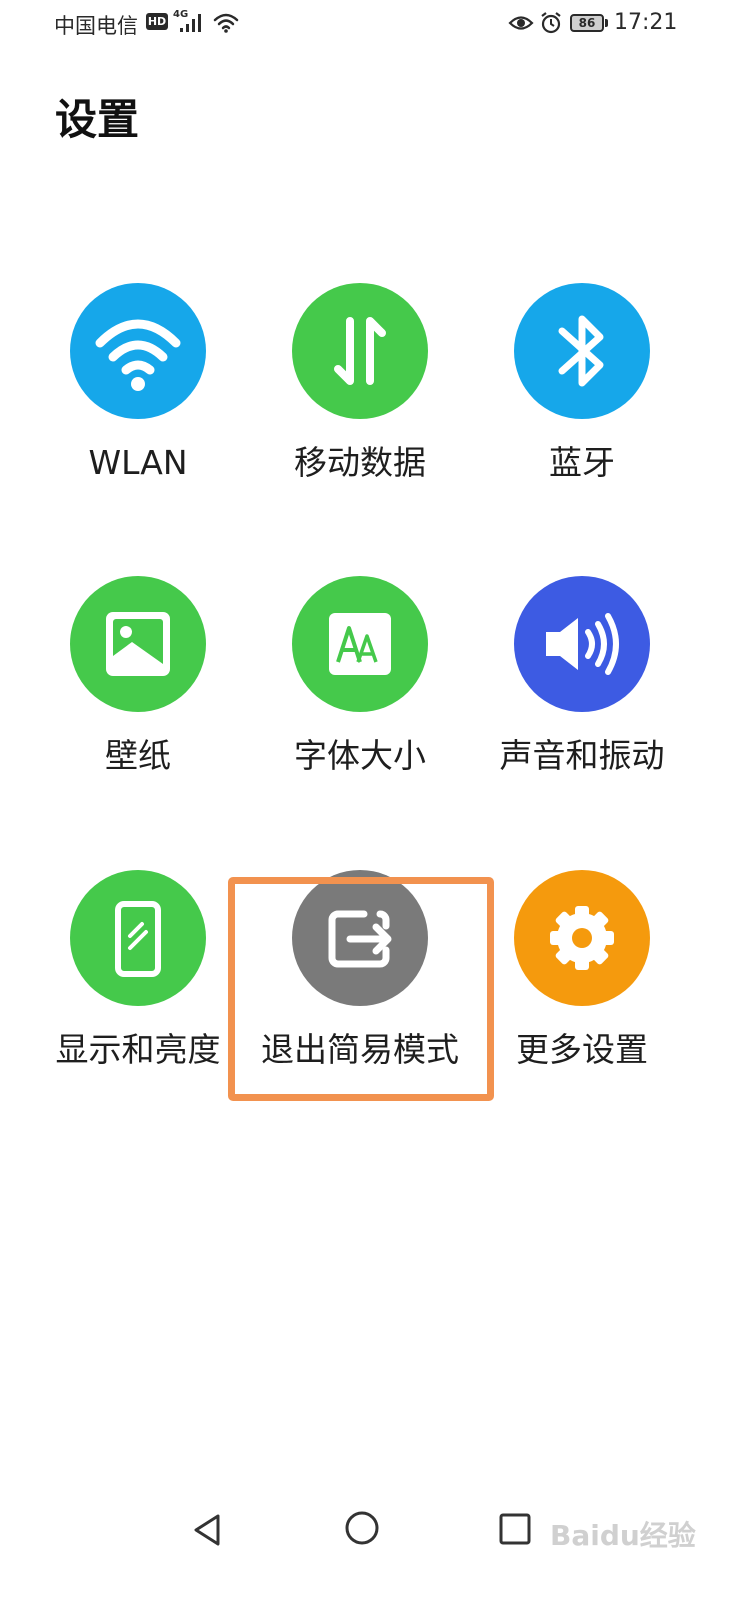 The image size is (738, 1600). Describe the element at coordinates (138, 644) in the screenshot. I see `wallpaper-icon` at that location.